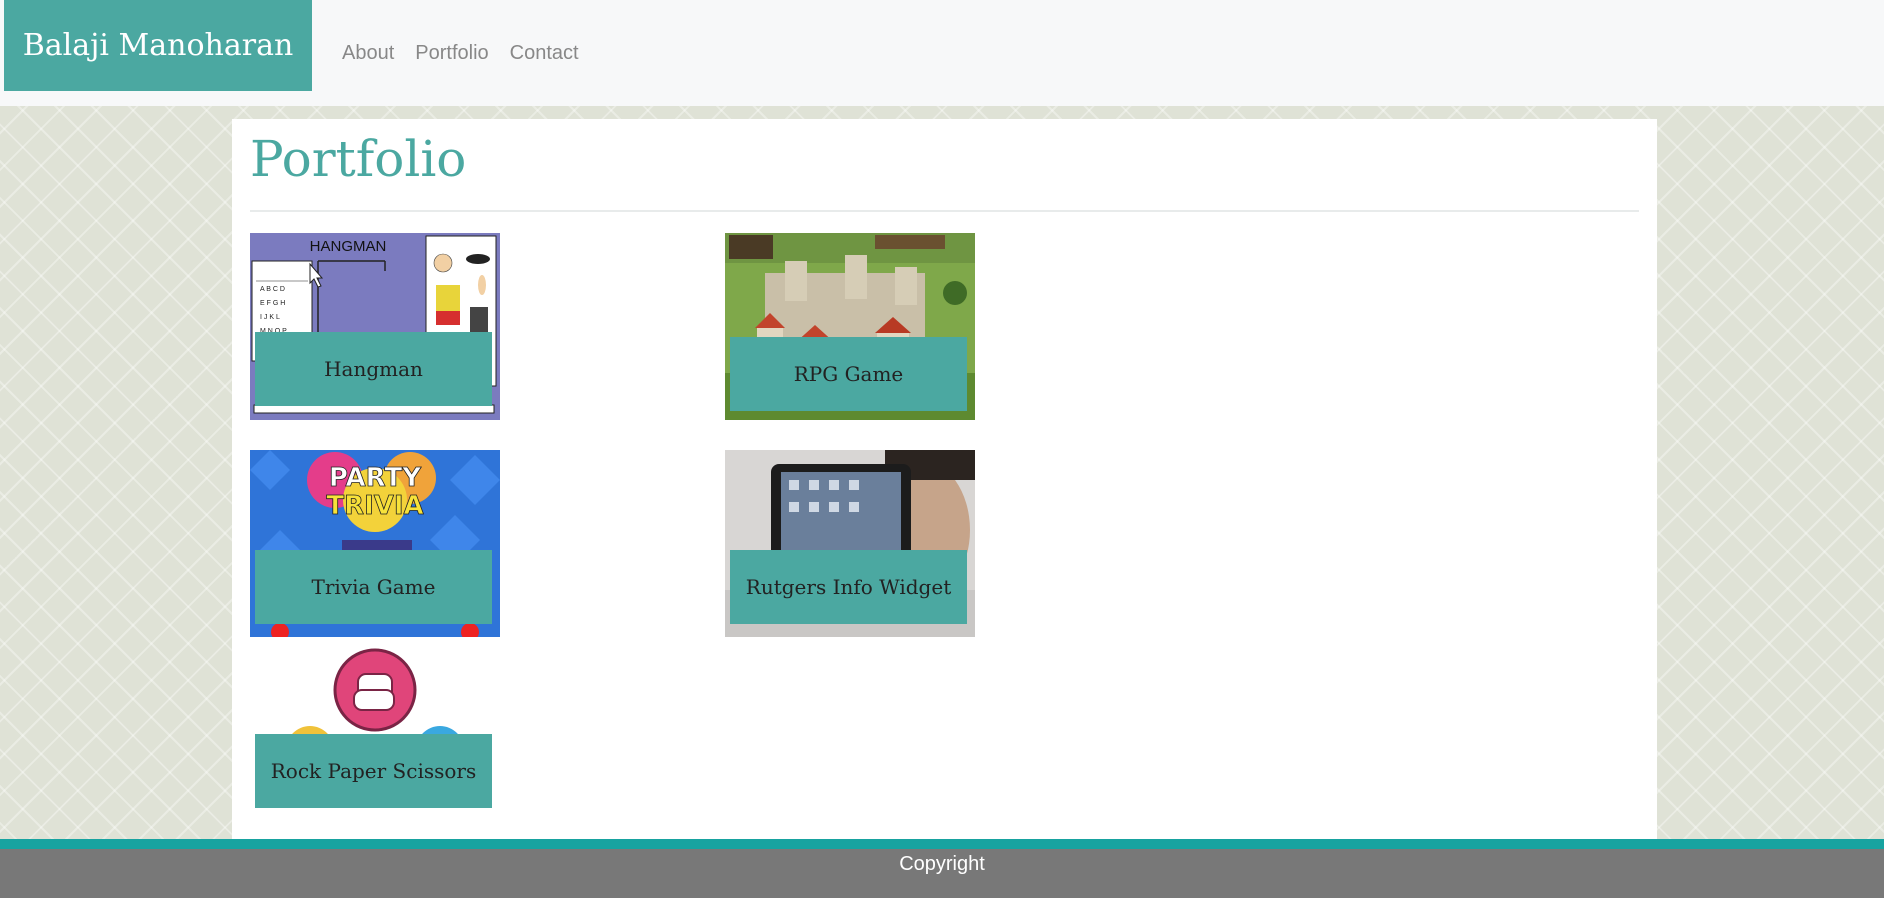 Image resolution: width=1884 pixels, height=898 pixels. What do you see at coordinates (942, 844) in the screenshot?
I see `footer-accent-strip` at bounding box center [942, 844].